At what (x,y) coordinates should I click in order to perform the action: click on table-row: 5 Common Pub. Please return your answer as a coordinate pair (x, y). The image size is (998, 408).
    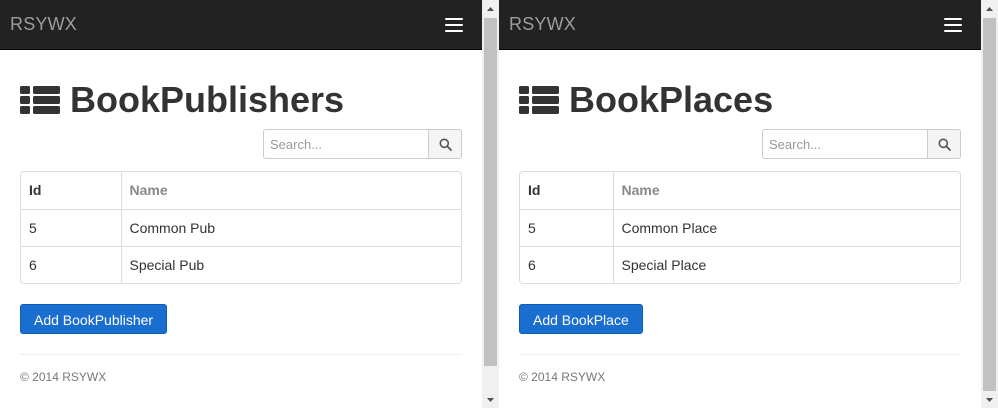
    Looking at the image, I should click on (241, 227).